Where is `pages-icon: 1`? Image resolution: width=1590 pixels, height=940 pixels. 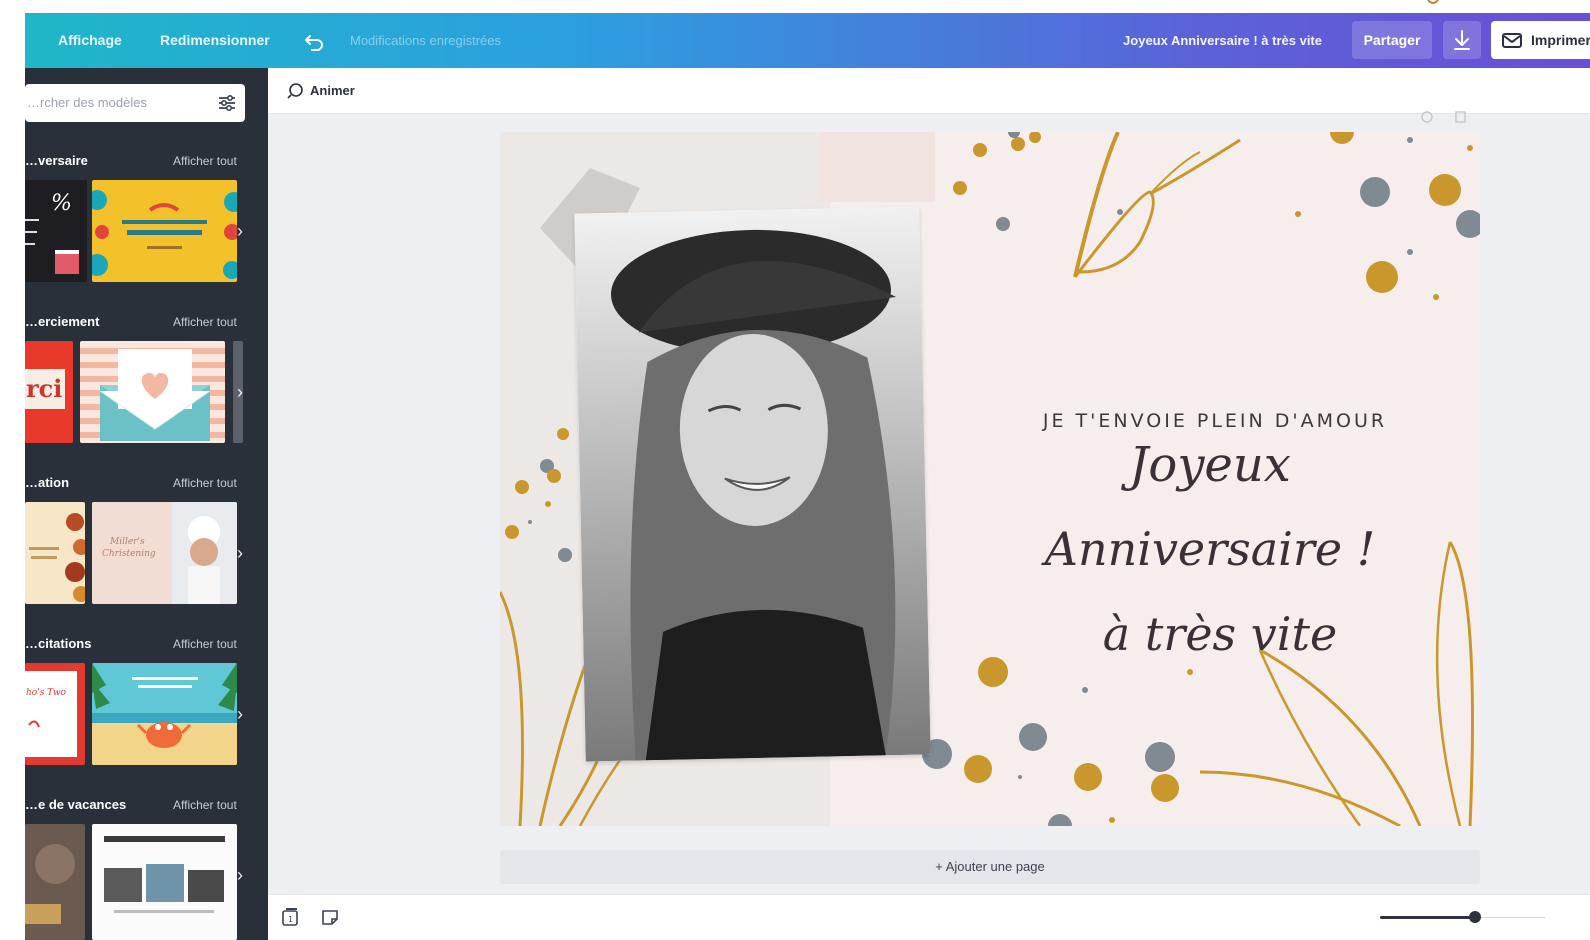 pages-icon: 1 is located at coordinates (290, 917).